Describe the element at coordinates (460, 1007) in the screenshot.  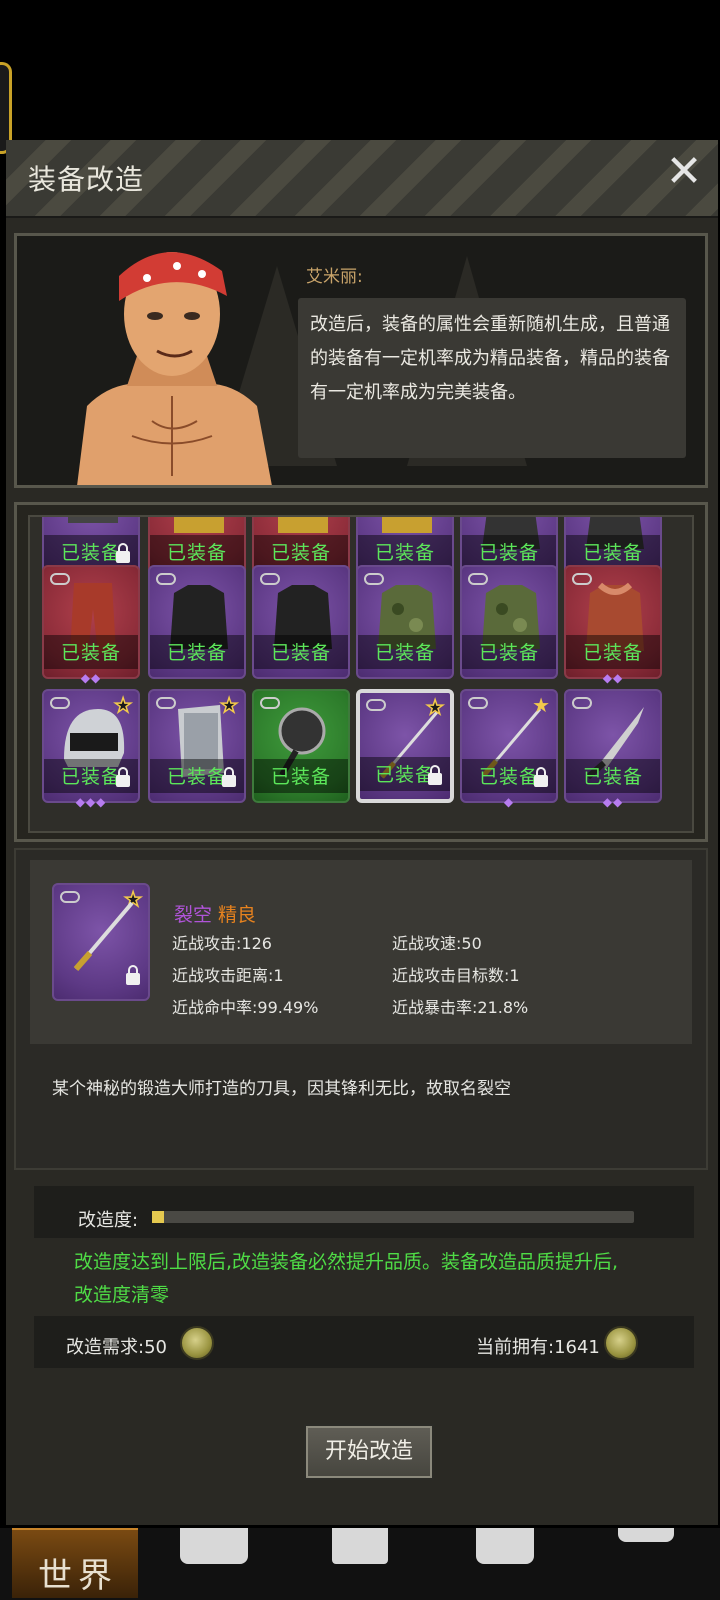
I see `stat-melee-crit-rate: 近战暴击率:21.8%` at that location.